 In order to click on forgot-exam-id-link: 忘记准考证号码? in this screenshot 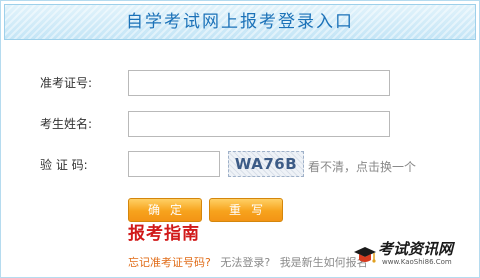, I will do `click(169, 262)`.